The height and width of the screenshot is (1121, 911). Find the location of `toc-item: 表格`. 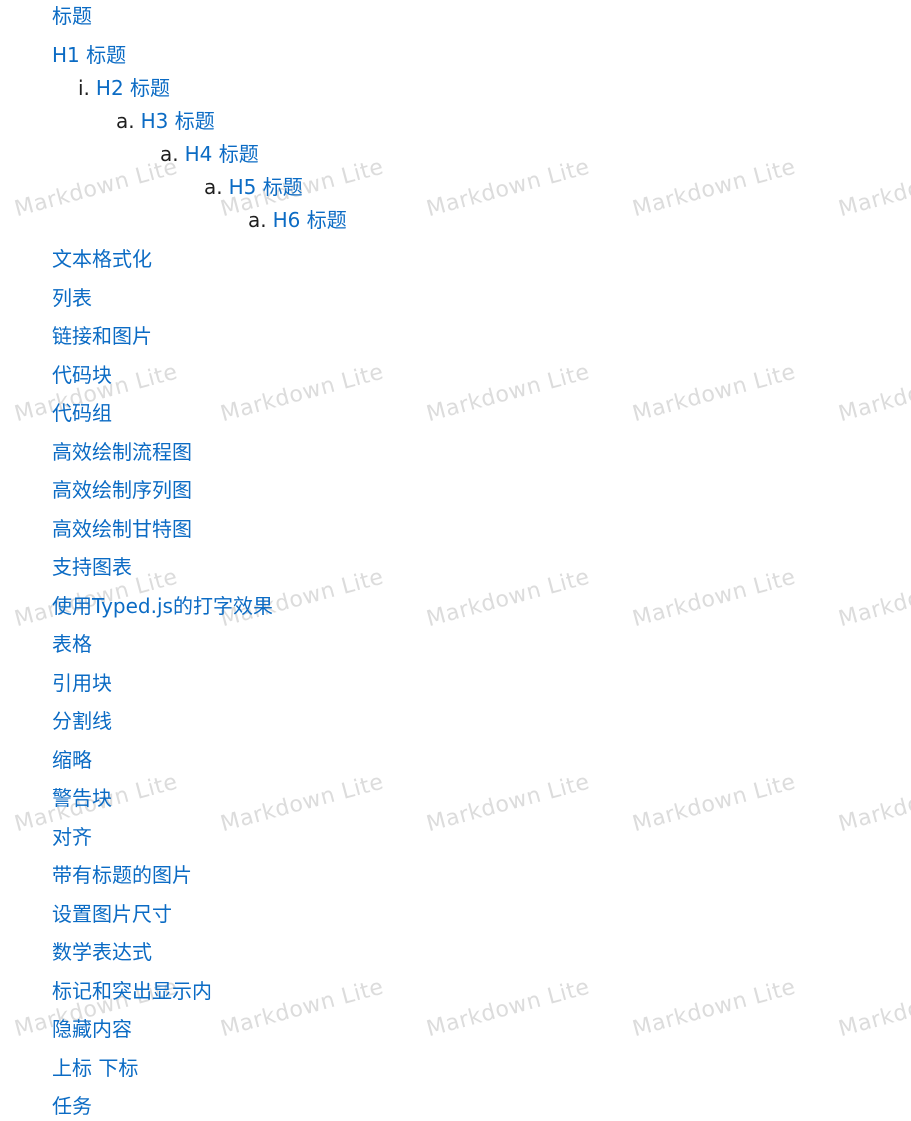

toc-item: 表格 is located at coordinates (72, 644).